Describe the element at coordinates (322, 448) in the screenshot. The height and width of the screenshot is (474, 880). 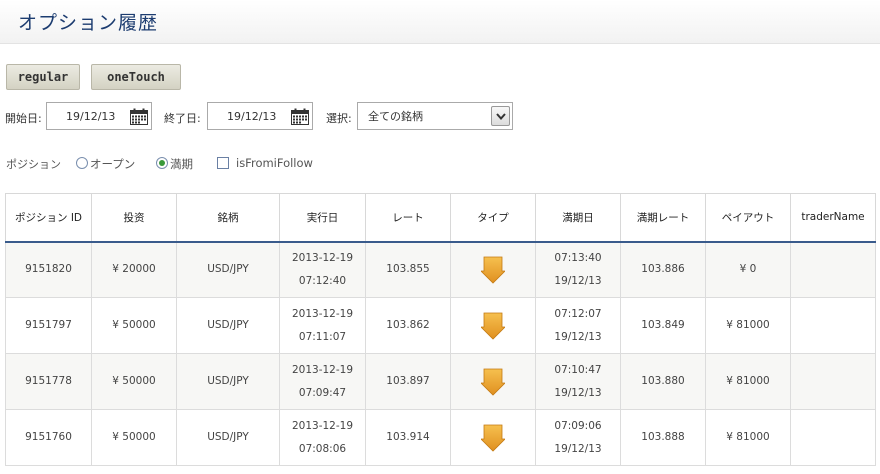
I see `cell-exec-date-time: 07:08:06` at that location.